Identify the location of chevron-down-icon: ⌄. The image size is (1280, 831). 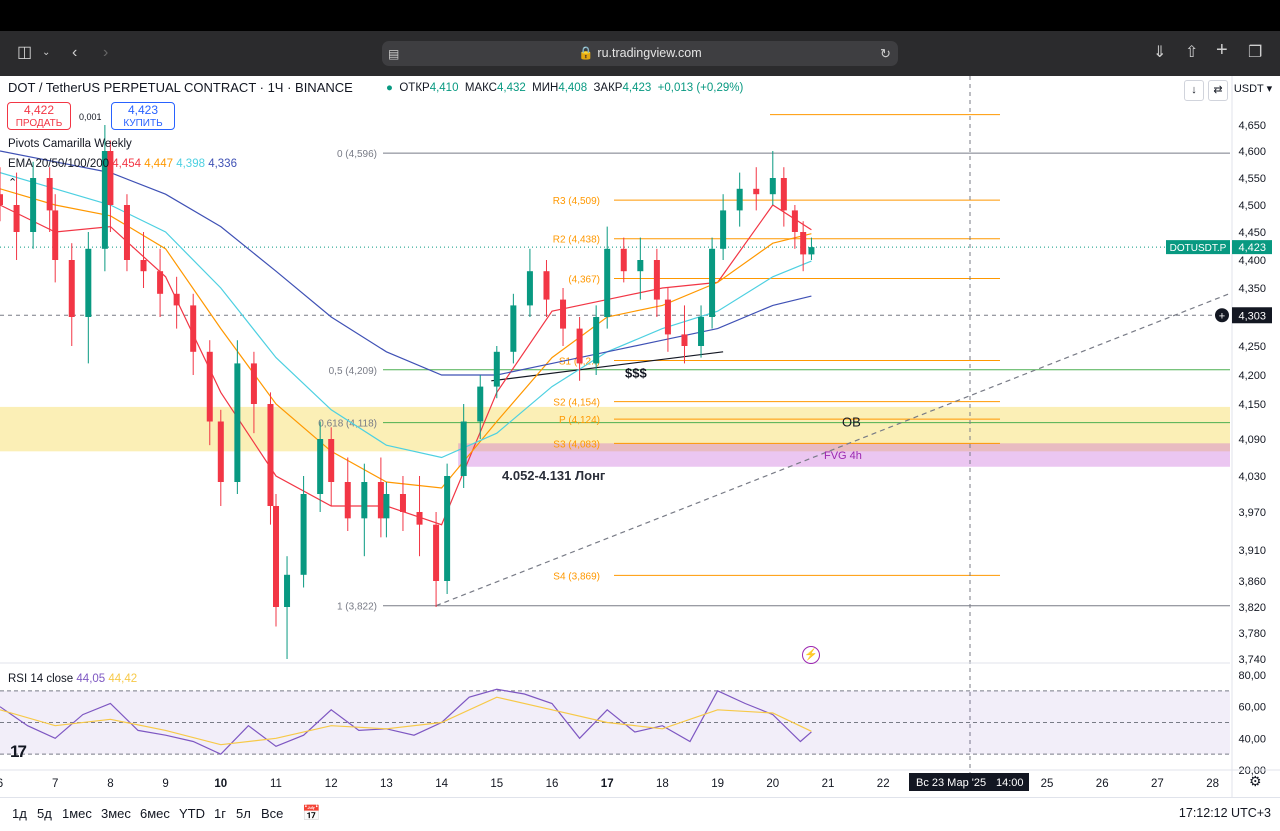
(46, 53).